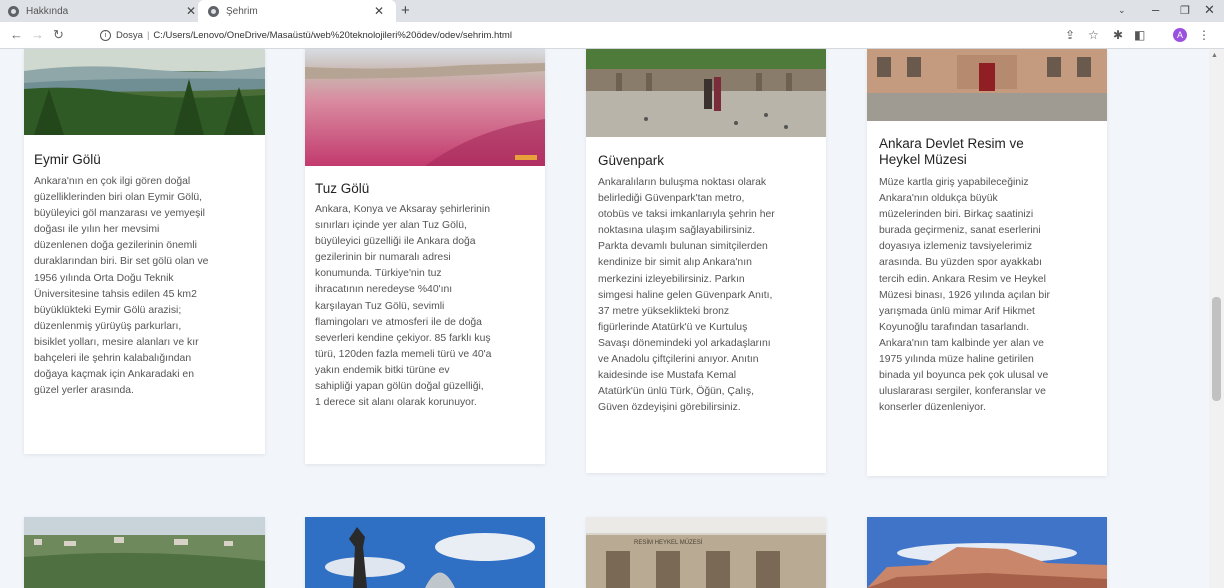 The image size is (1224, 588). Describe the element at coordinates (16, 34) in the screenshot. I see `back-icon: ←` at that location.